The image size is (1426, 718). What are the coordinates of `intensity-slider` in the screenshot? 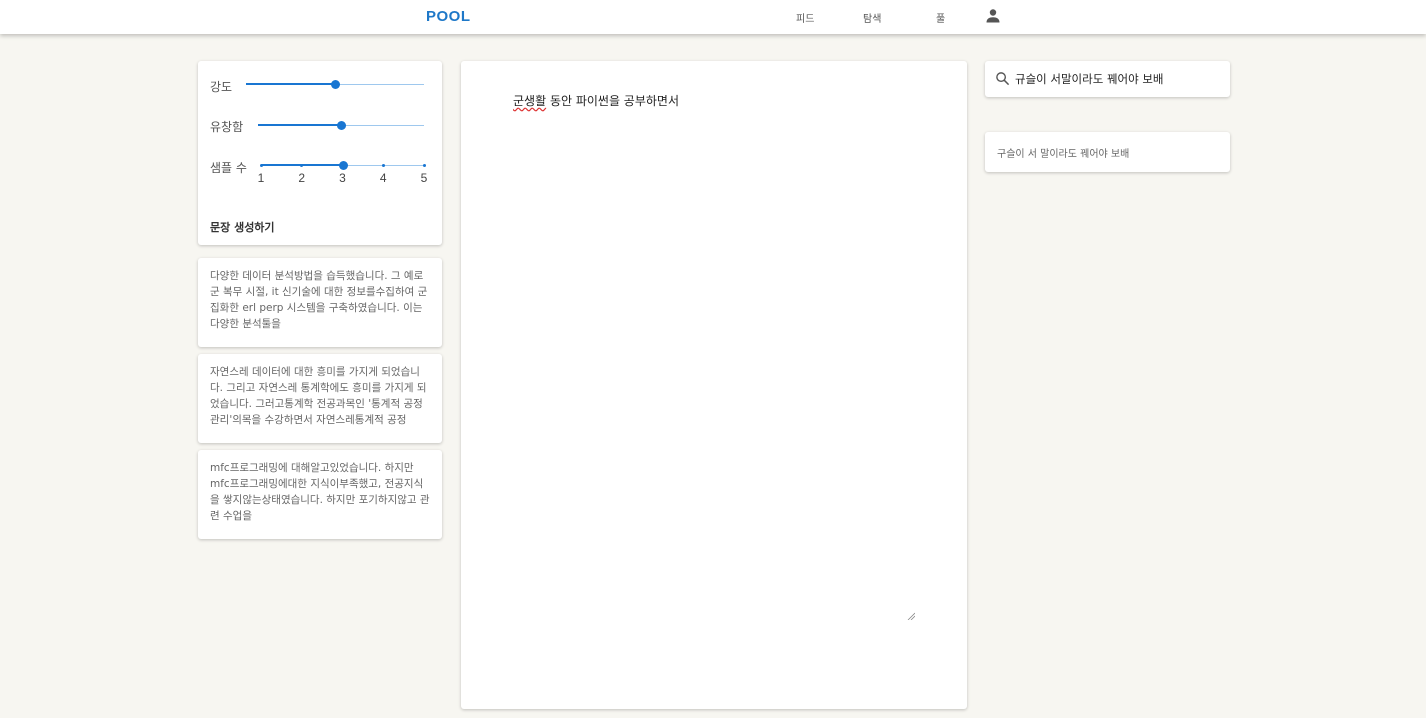 It's located at (335, 85).